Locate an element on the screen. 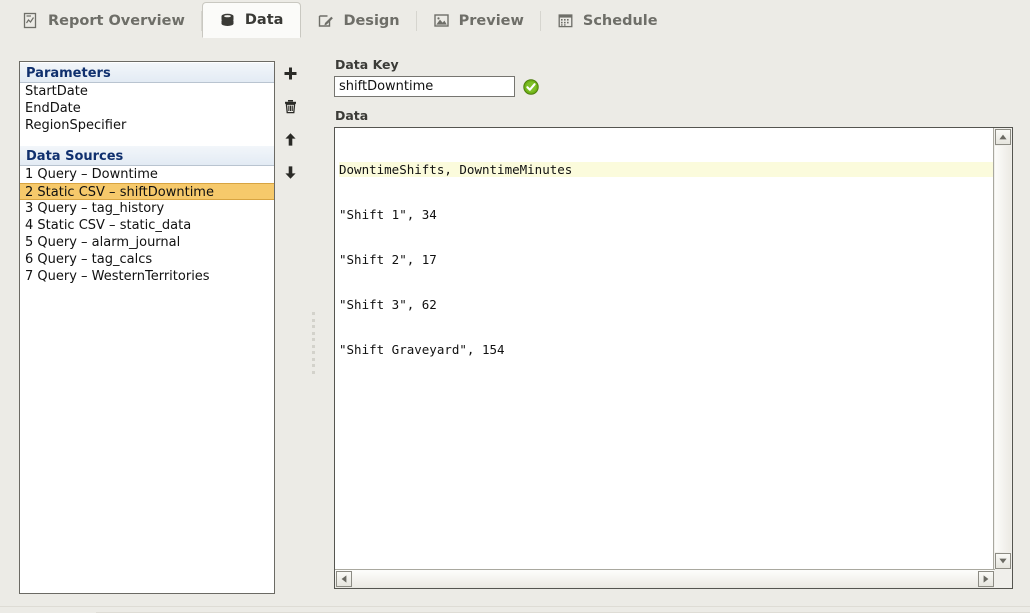 The image size is (1030, 613). tab-report-overview: Report Overview is located at coordinates (101, 20).